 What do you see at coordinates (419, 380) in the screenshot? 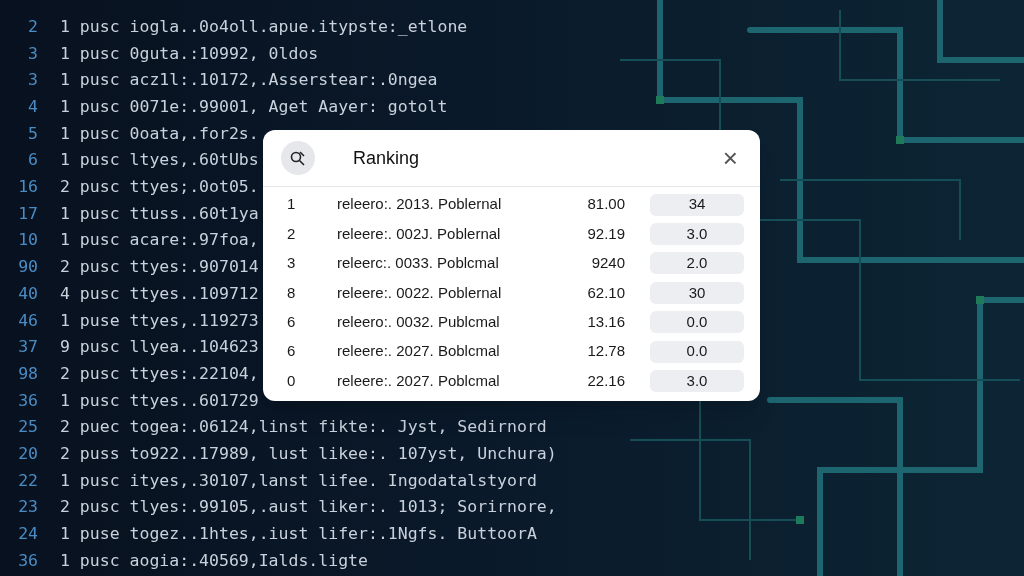
I see `name-cell-text: releere:. 2027. Poblcmal` at bounding box center [419, 380].